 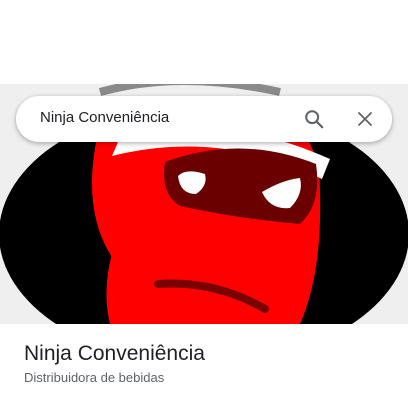 I want to click on place-title: Ninja Conveniência, so click(x=114, y=353).